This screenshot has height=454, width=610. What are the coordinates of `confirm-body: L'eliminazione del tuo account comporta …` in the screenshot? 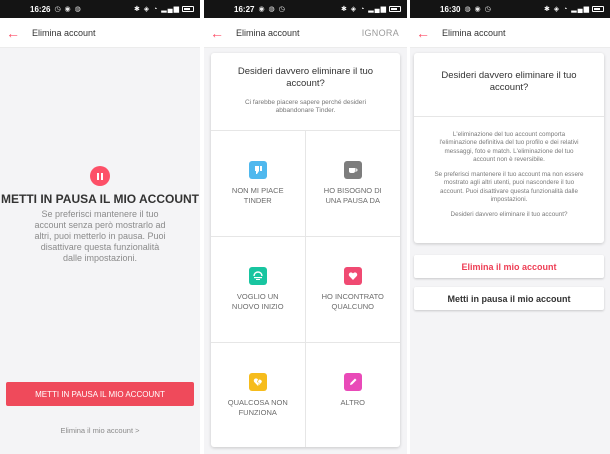 It's located at (509, 168).